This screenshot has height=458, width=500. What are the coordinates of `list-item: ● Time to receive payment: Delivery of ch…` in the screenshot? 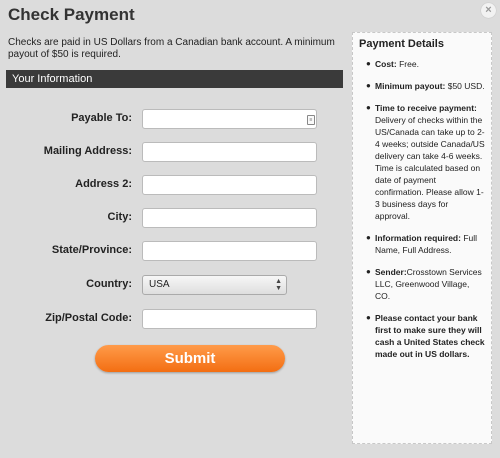 It's located at (425, 162).